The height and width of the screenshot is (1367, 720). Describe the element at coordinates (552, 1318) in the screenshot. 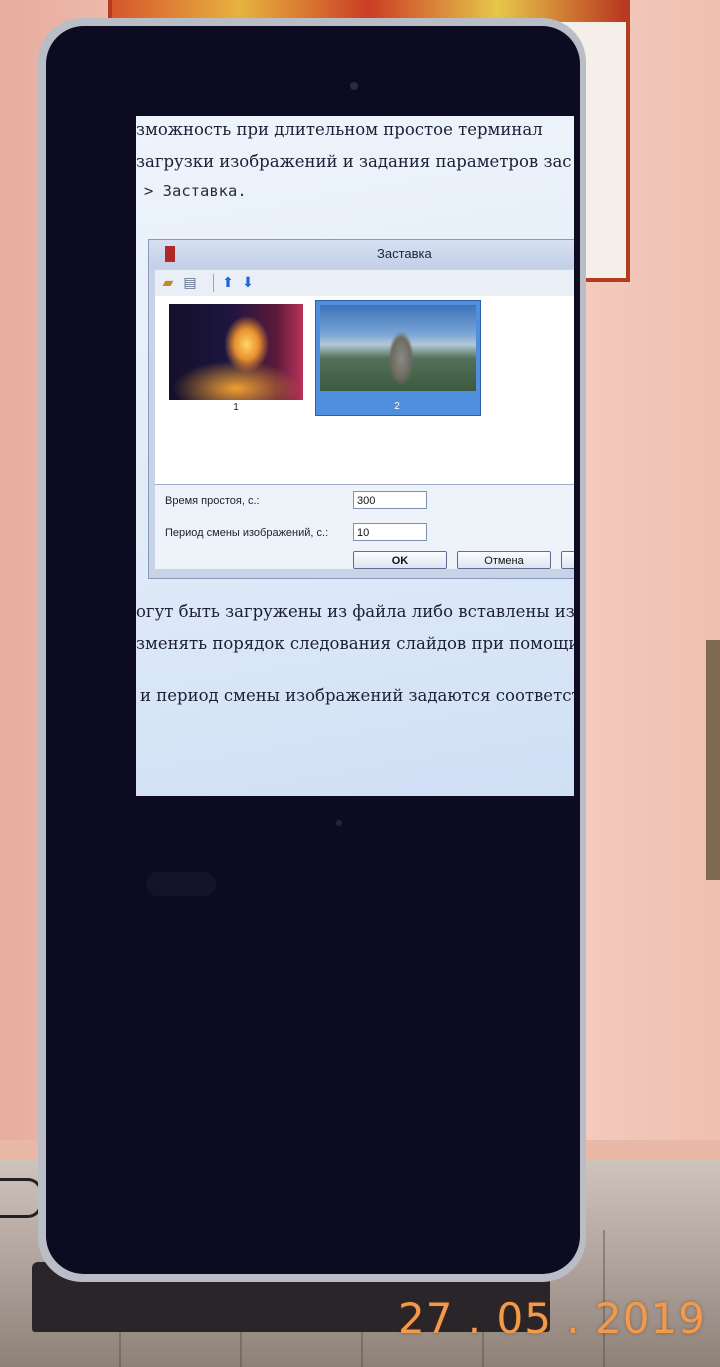

I see `photo-date-stamp: 27 . 05 . 2019` at that location.